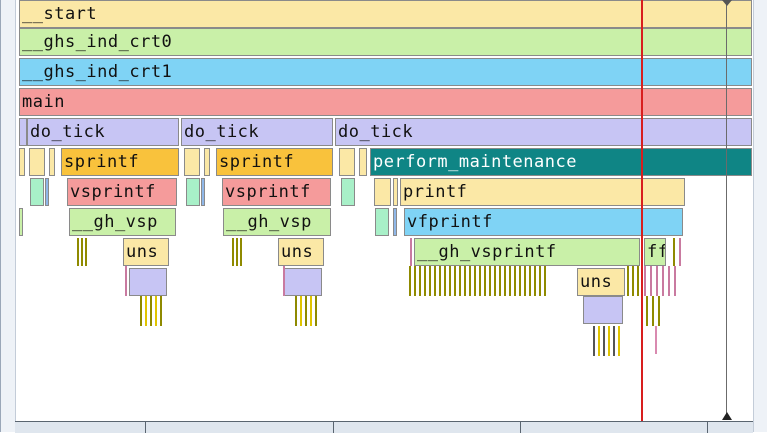  I want to click on frame-gh-vsp-1: __gh_vsp, so click(122, 222).